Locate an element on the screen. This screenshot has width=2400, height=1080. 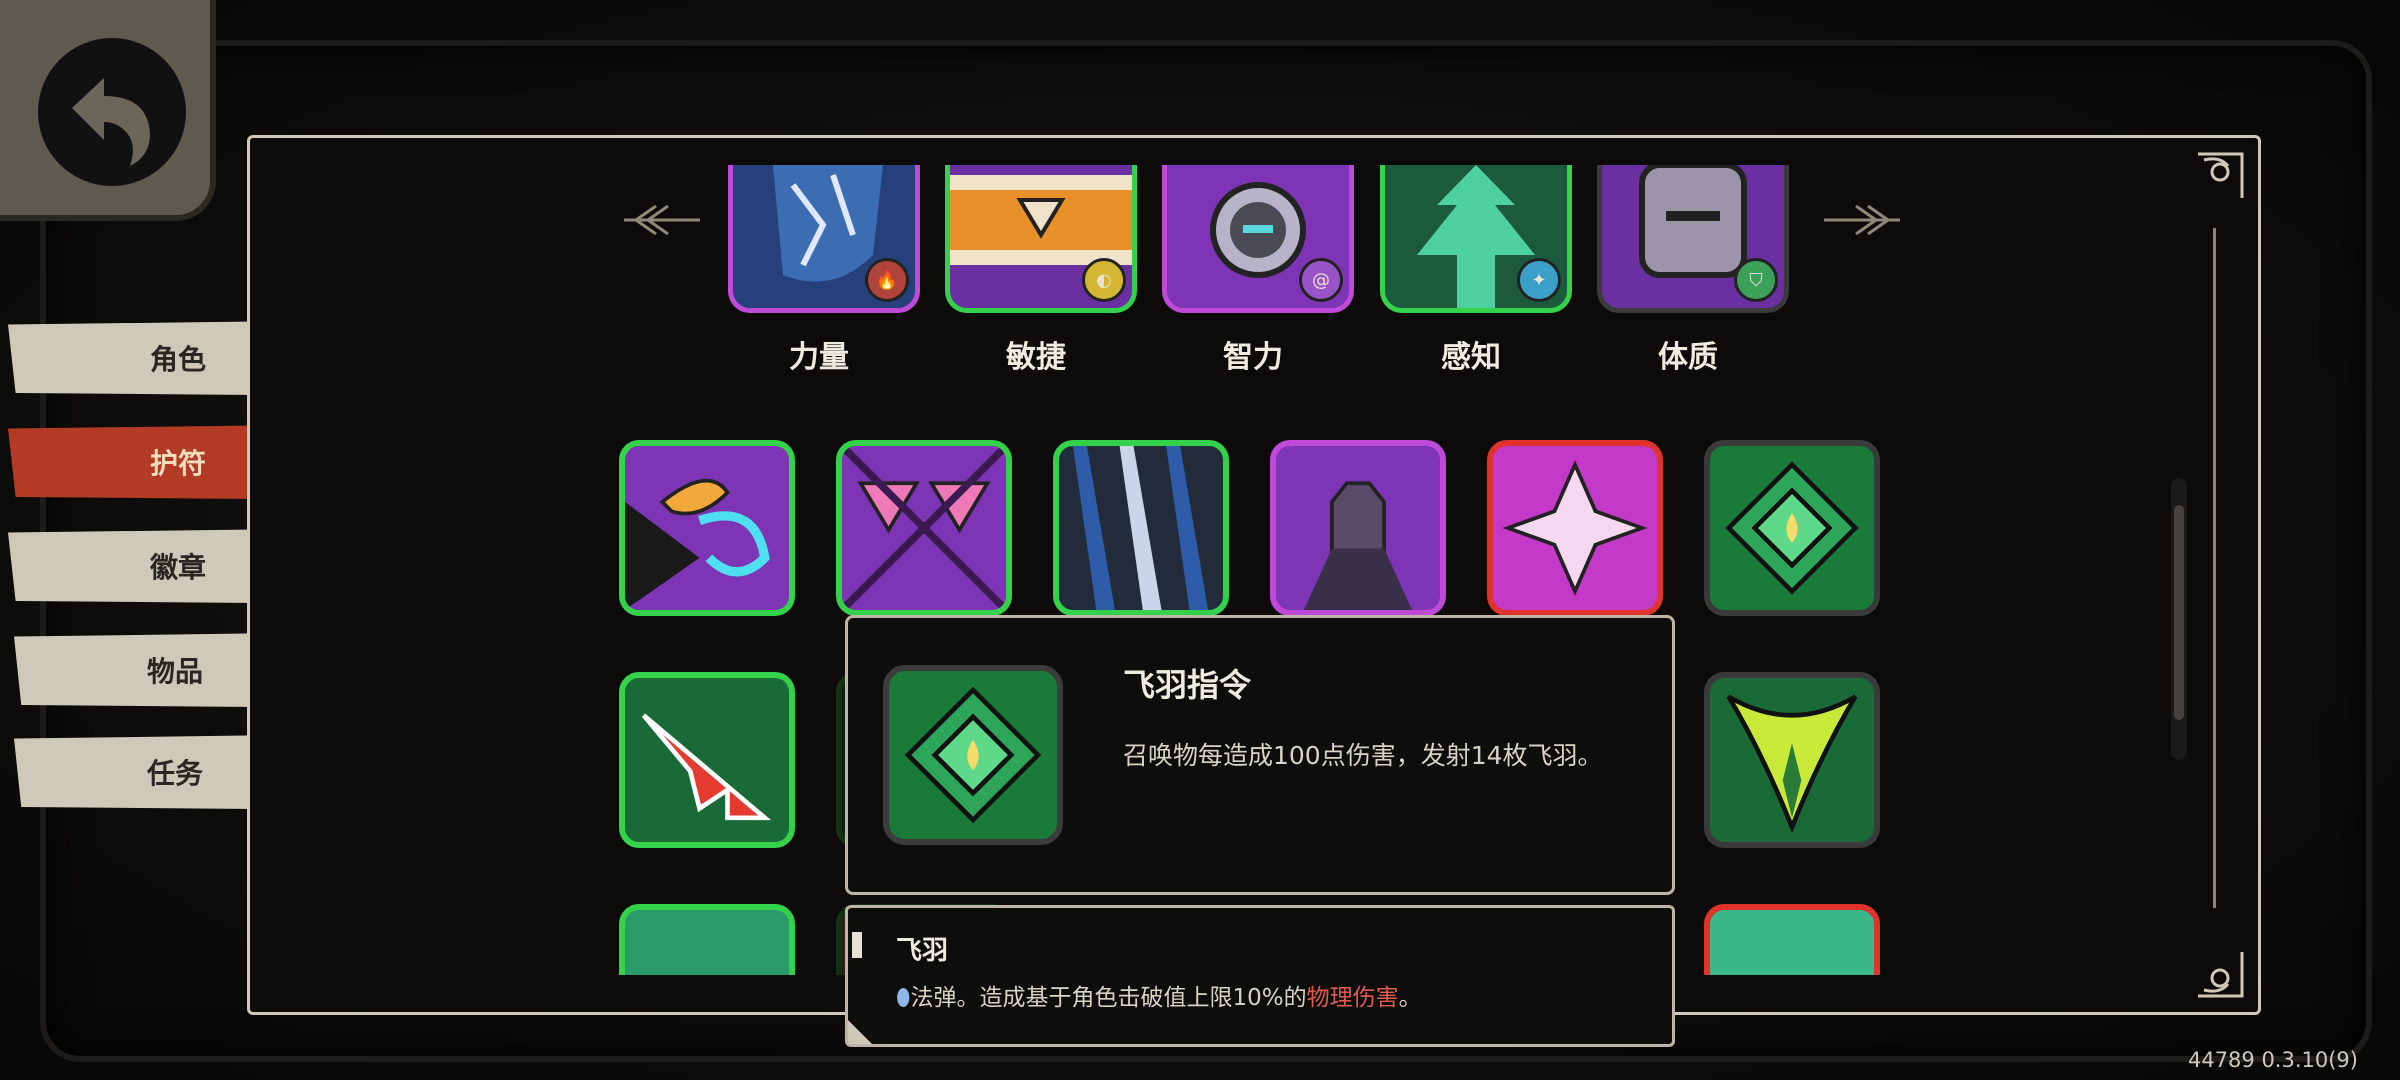
tab-label: 角色 is located at coordinates (177, 359).